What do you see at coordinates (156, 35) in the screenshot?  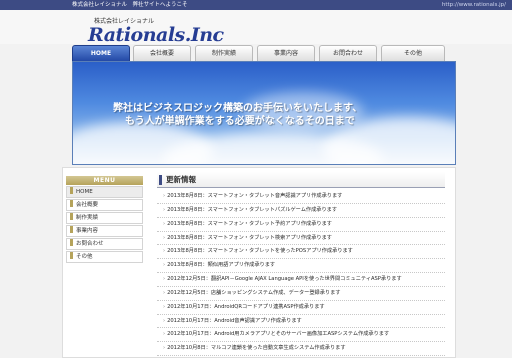 I see `site-logo: Rationals.Inc` at bounding box center [156, 35].